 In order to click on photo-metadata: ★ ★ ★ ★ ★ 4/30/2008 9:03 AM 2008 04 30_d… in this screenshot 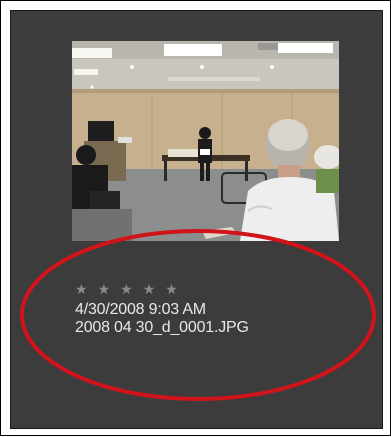, I will do `click(215, 309)`.